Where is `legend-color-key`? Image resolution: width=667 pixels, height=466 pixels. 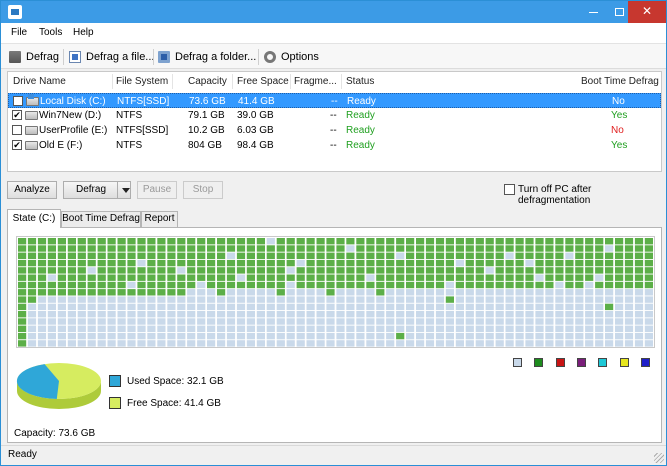
legend-color-key is located at coordinates (624, 362).